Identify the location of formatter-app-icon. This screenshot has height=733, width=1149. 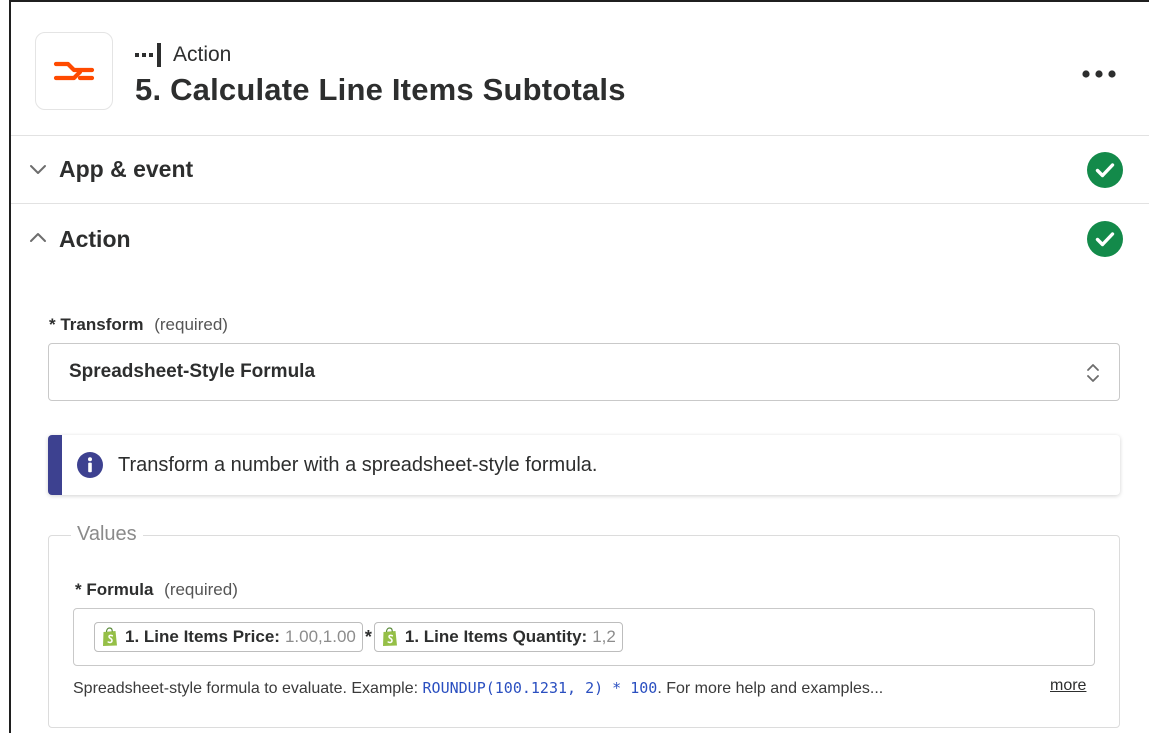
(74, 71).